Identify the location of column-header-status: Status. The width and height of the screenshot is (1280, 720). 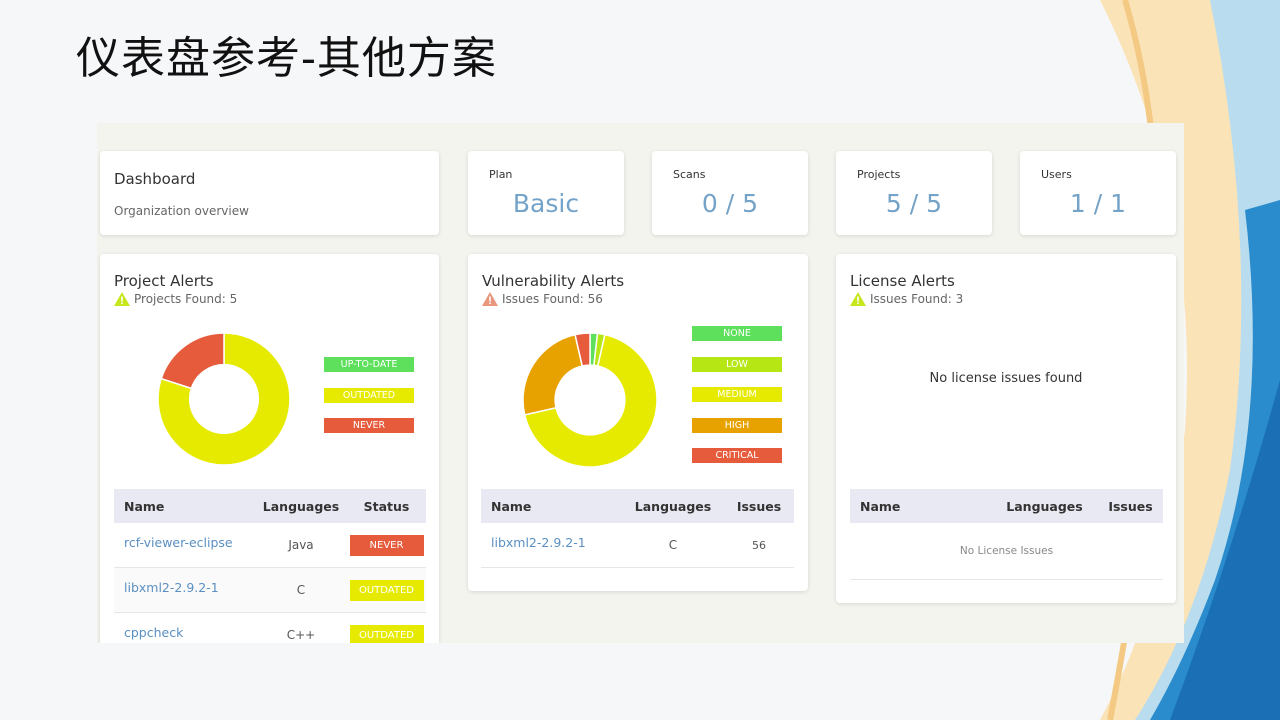
(386, 506).